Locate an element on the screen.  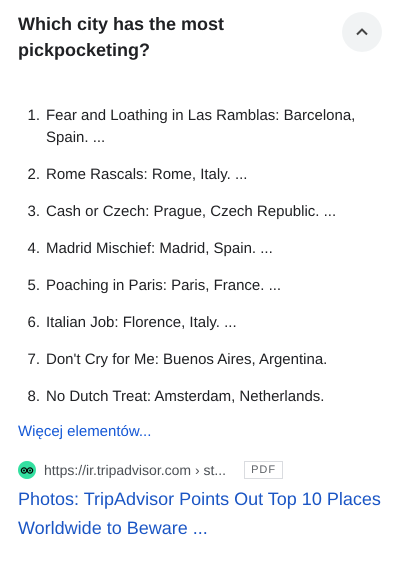
list-number: 5. is located at coordinates (33, 286).